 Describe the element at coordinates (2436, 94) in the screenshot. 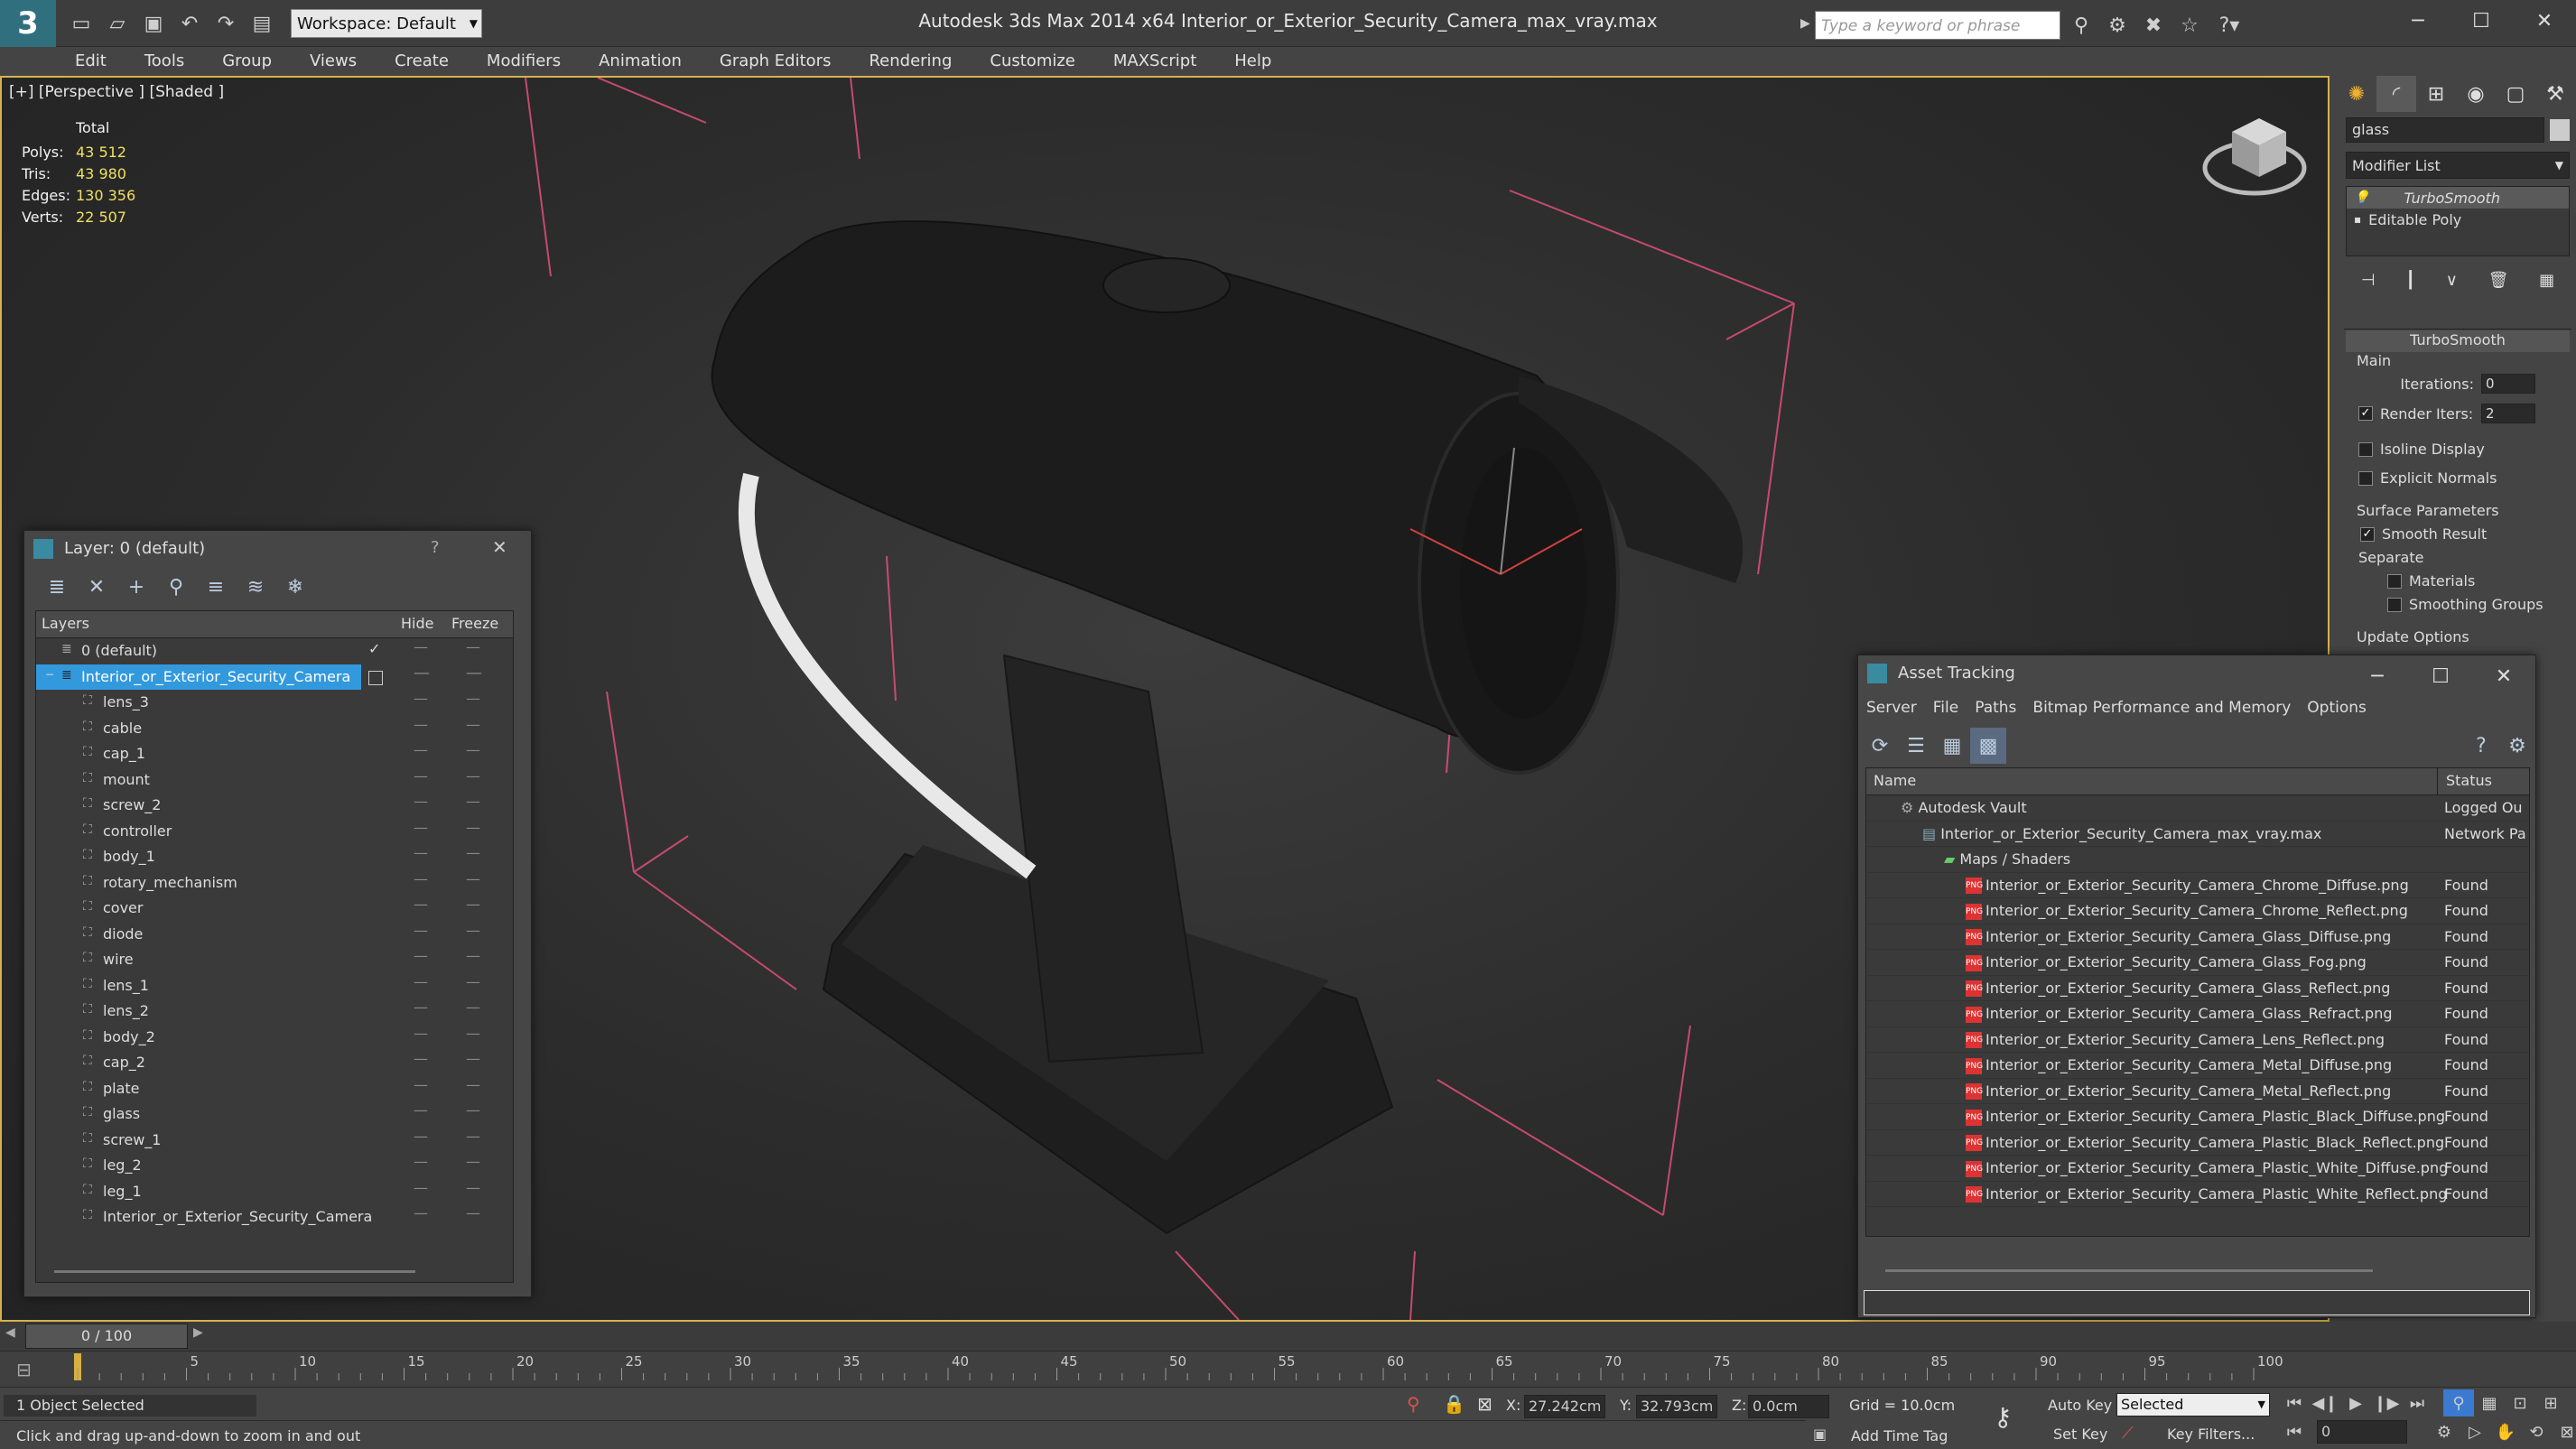

I see `hierarchy-tab-icon: ⊞` at that location.